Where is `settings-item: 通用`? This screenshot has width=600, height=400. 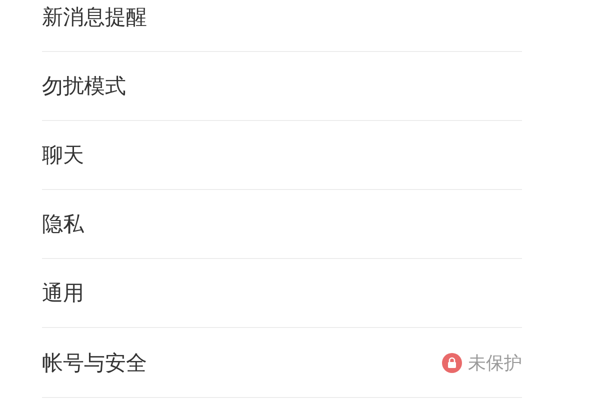 settings-item: 通用 is located at coordinates (282, 293).